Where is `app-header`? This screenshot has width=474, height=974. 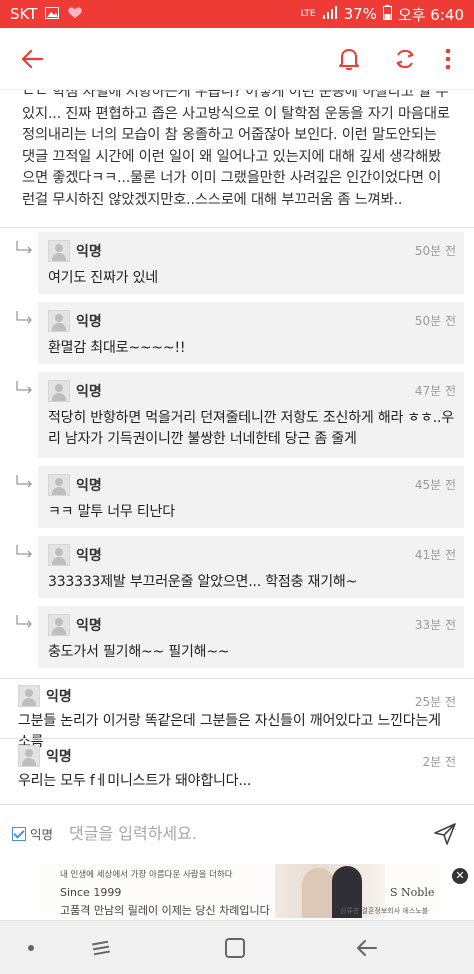 app-header is located at coordinates (237, 59).